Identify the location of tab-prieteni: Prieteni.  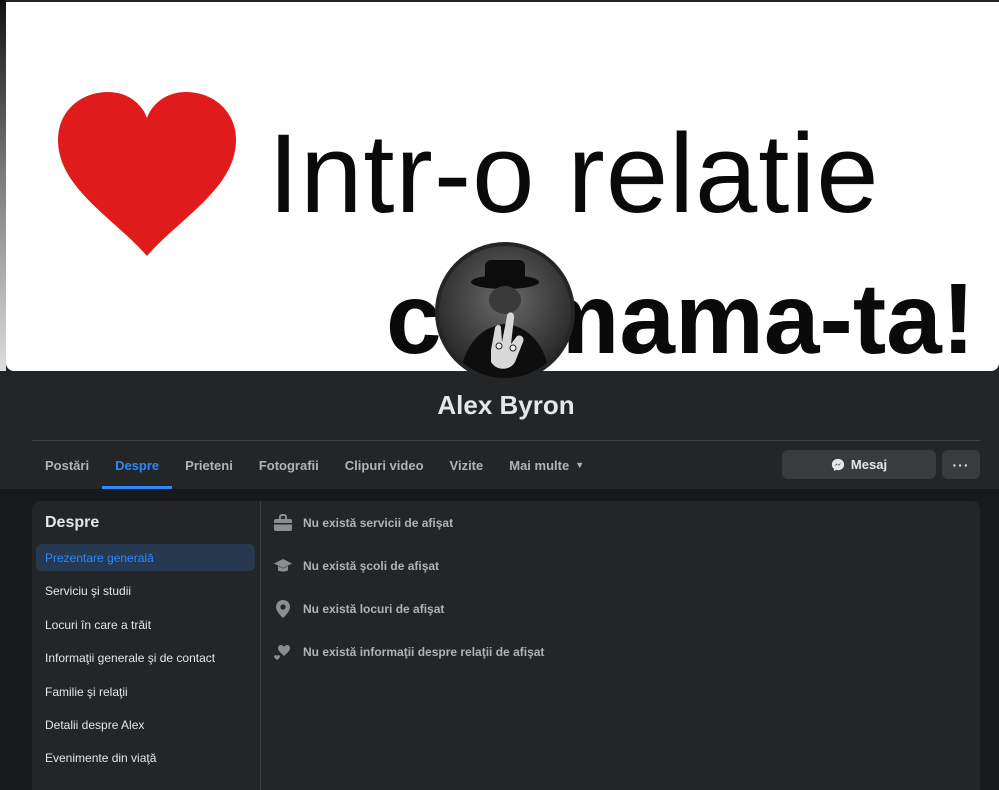
(209, 465).